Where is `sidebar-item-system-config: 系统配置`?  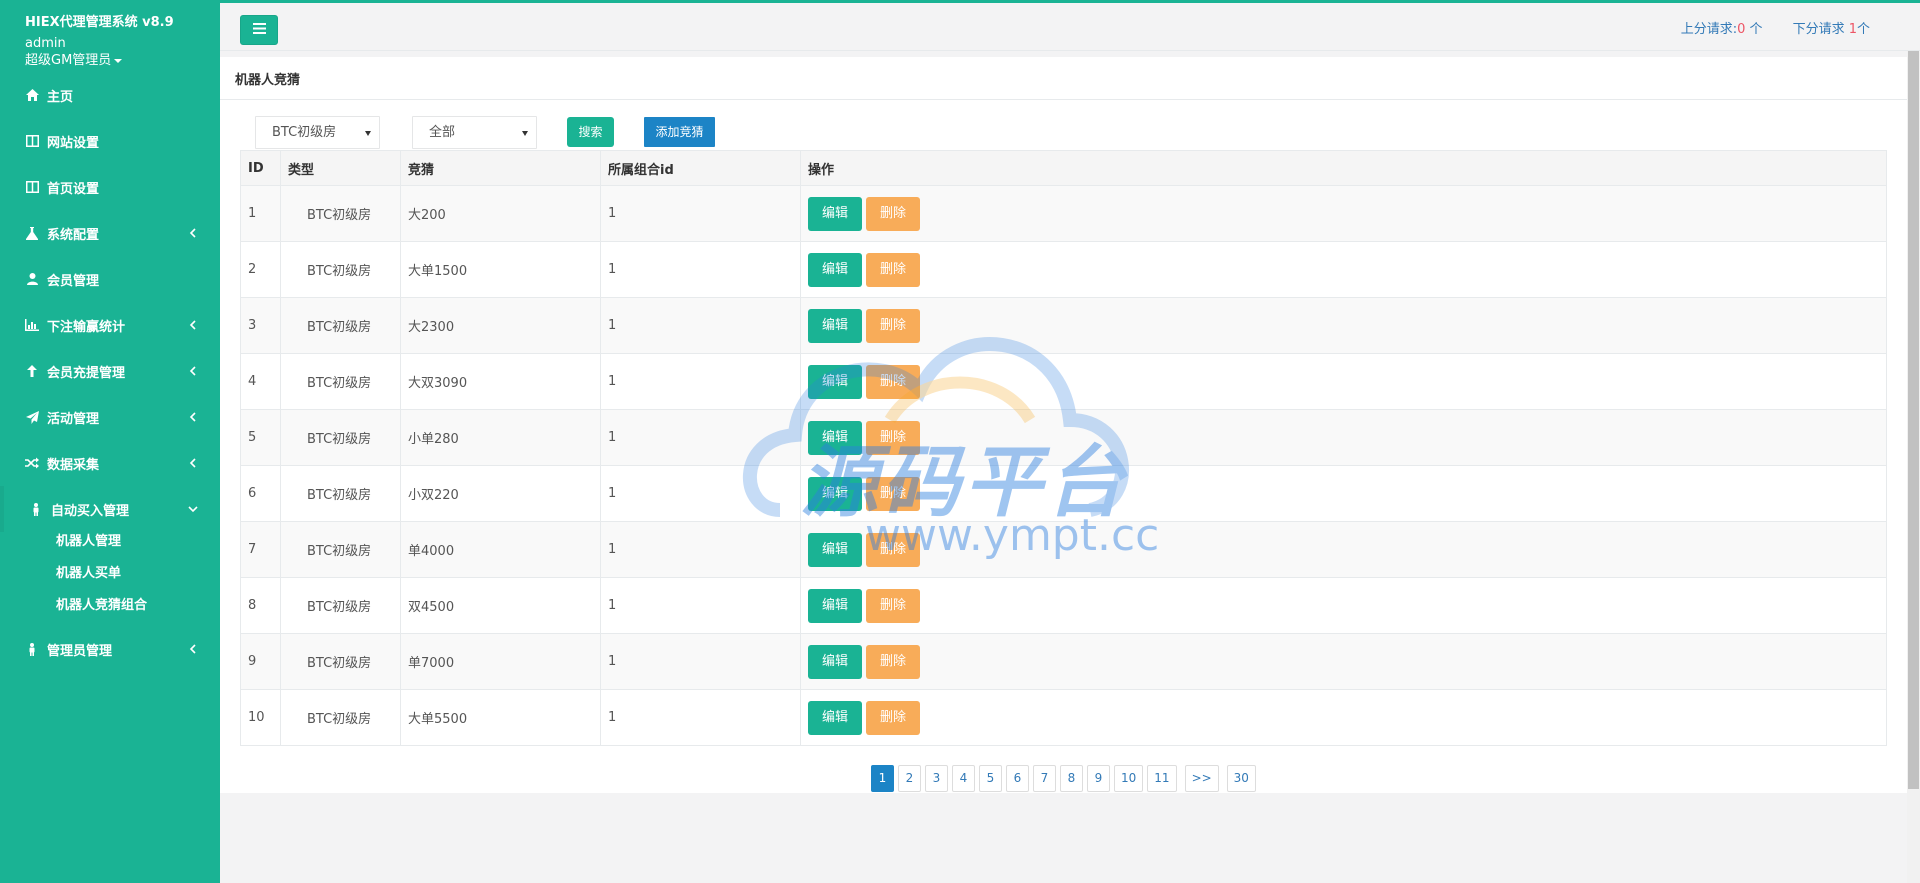
sidebar-item-system-config: 系统配置 is located at coordinates (110, 233).